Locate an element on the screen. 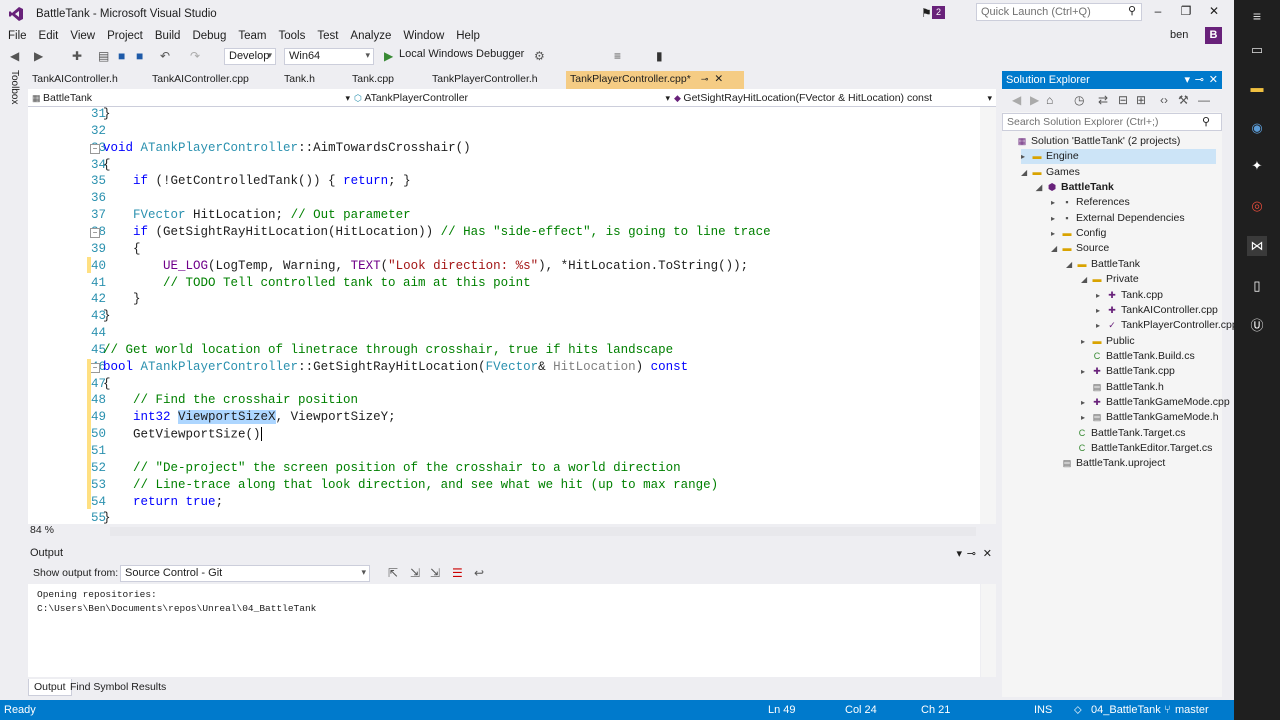  notification-count-badge: 2 is located at coordinates (938, 12).